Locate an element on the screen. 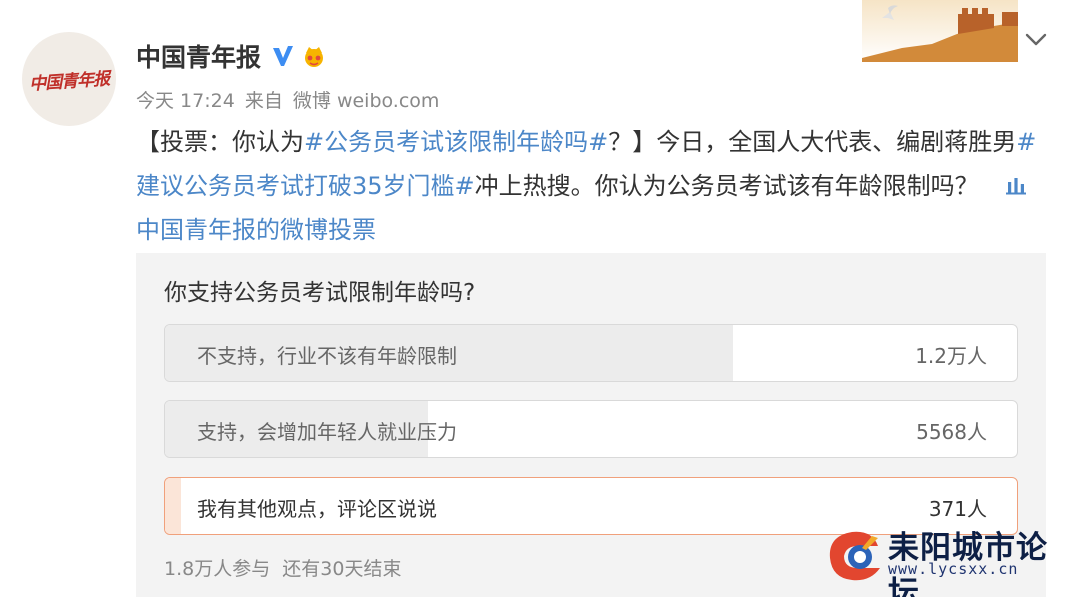 This screenshot has width=1080, height=597. avatar: 中国青年报 is located at coordinates (69, 79).